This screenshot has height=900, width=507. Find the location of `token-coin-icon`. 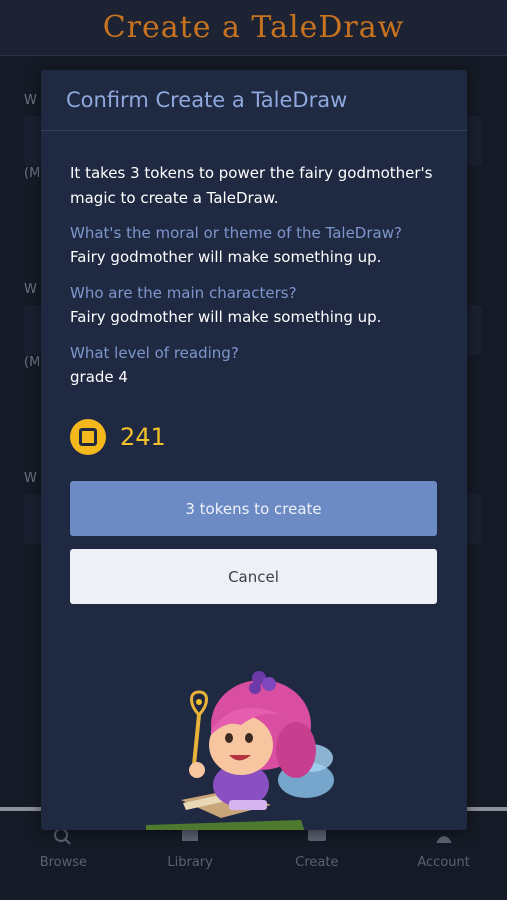

token-coin-icon is located at coordinates (88, 437).